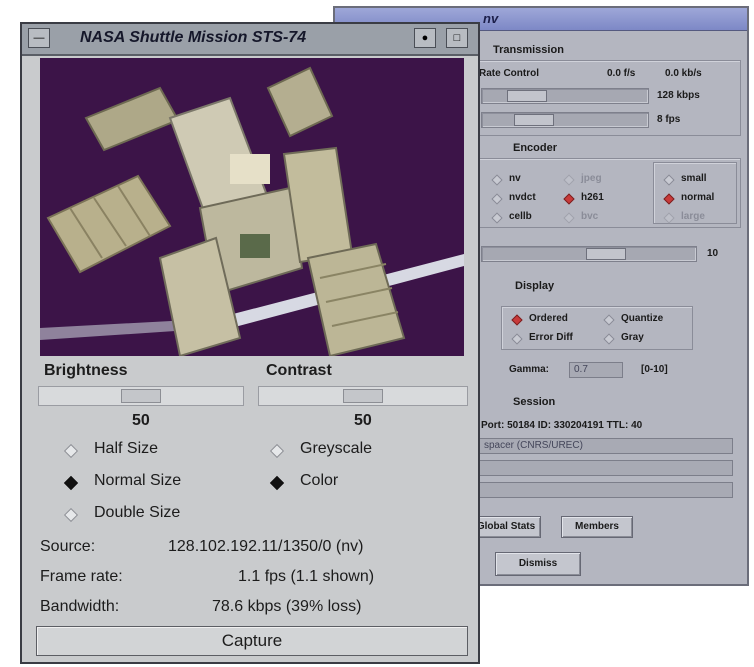 This screenshot has height=667, width=754. What do you see at coordinates (678, 95) in the screenshot?
I see `bandwidth-value: 128 kbps` at bounding box center [678, 95].